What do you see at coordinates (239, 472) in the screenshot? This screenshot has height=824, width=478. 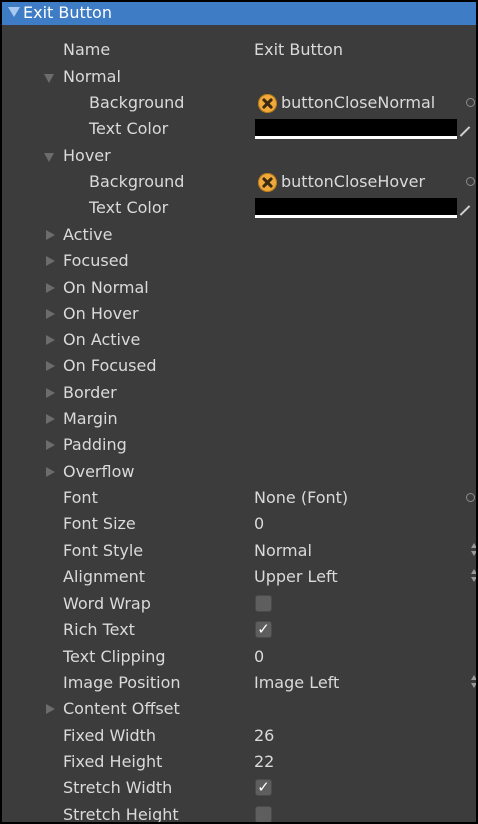 I see `overflow-foldout: Overflow` at bounding box center [239, 472].